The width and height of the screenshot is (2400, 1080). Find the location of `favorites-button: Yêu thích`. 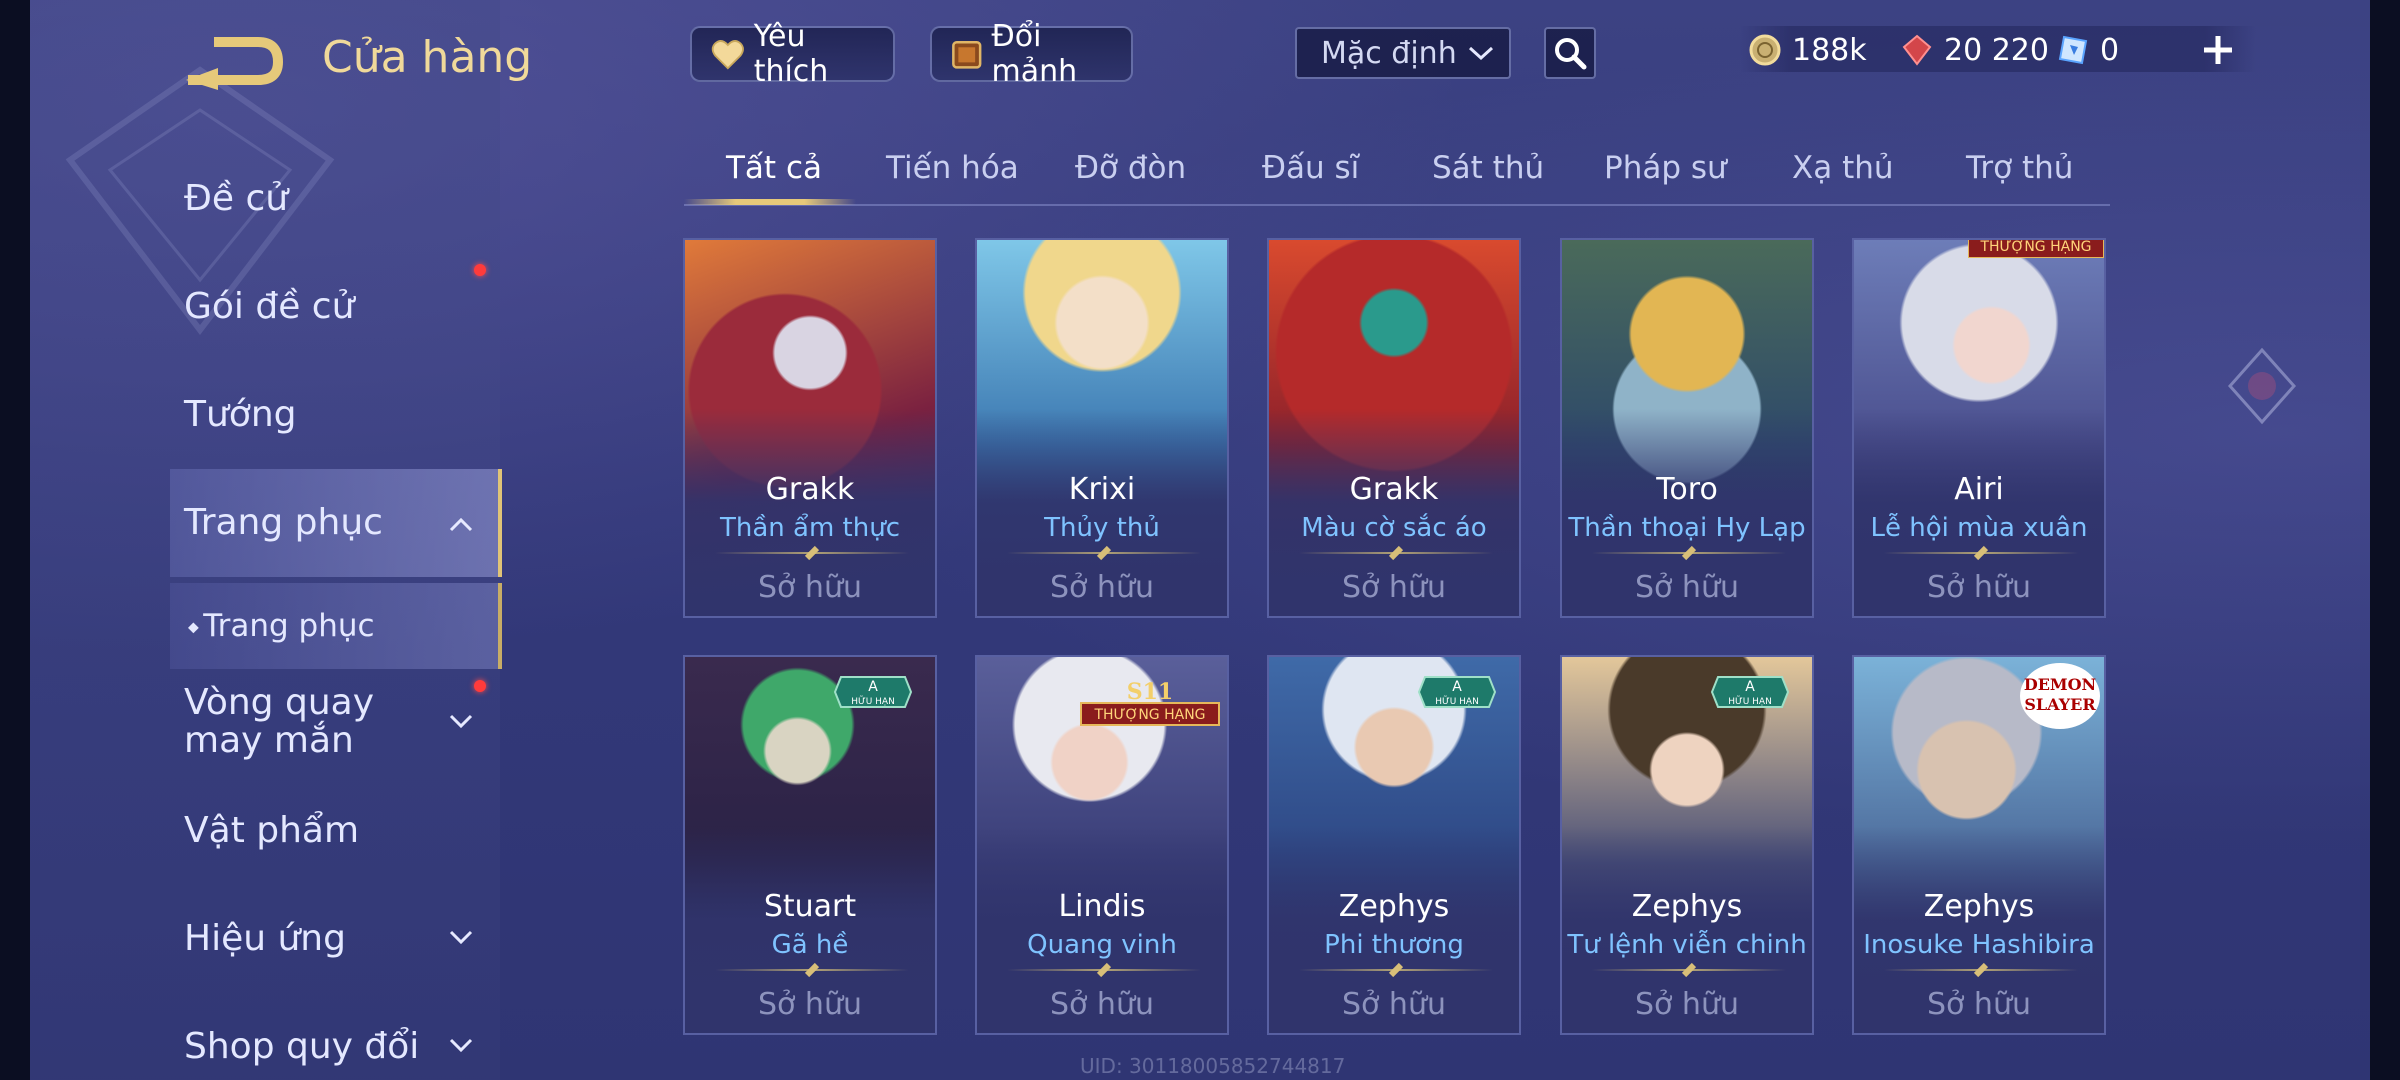

favorites-button: Yêu thích is located at coordinates (792, 54).